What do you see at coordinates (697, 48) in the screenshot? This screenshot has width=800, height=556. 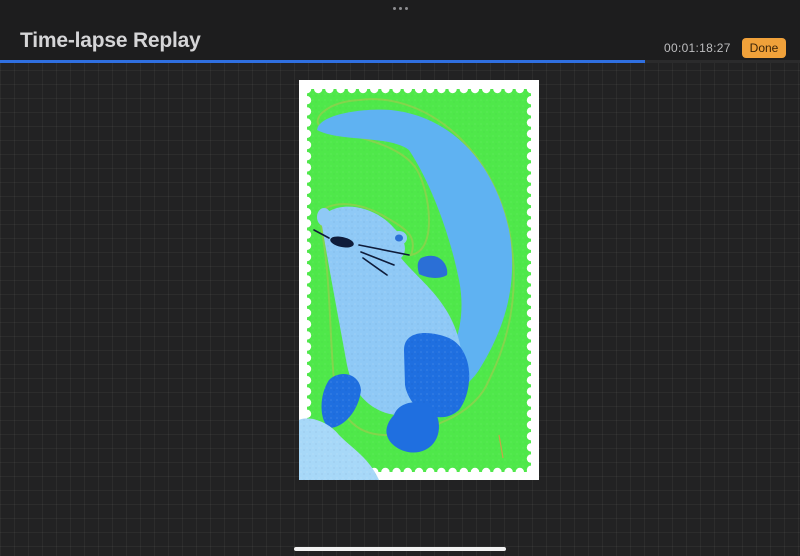 I see `timecode-display: 00:01:18:27` at bounding box center [697, 48].